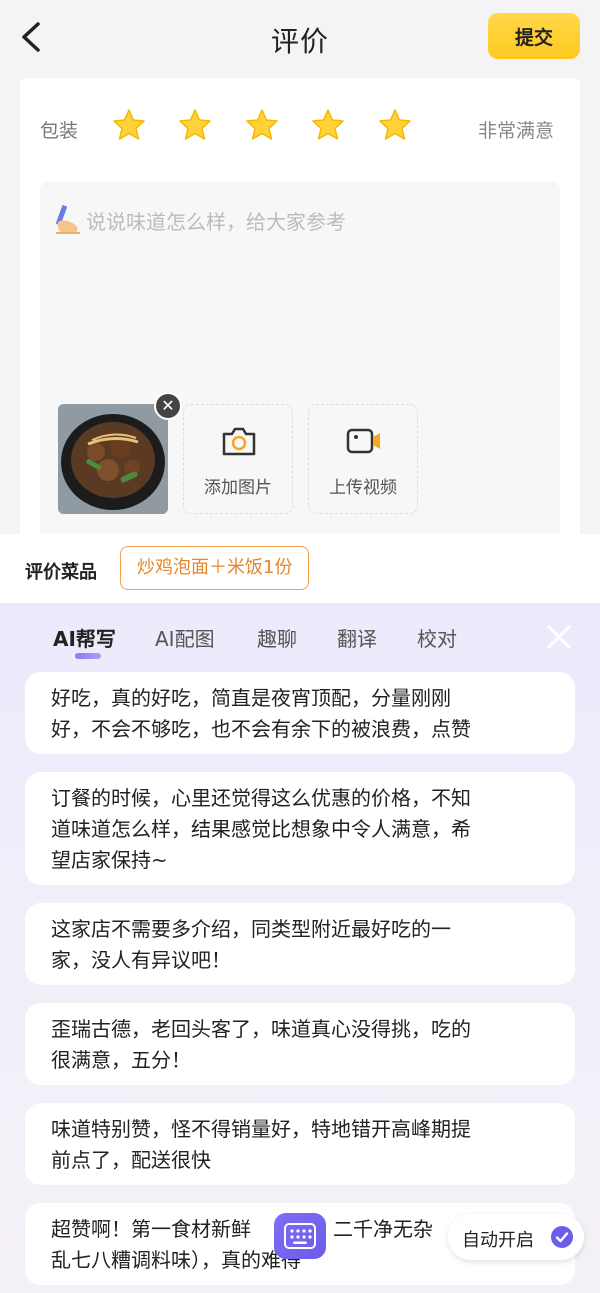  What do you see at coordinates (363, 441) in the screenshot?
I see `video-camera-icon` at bounding box center [363, 441].